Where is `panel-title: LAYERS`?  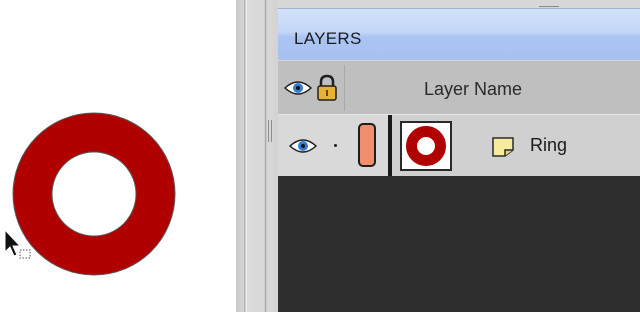
panel-title: LAYERS is located at coordinates (328, 38).